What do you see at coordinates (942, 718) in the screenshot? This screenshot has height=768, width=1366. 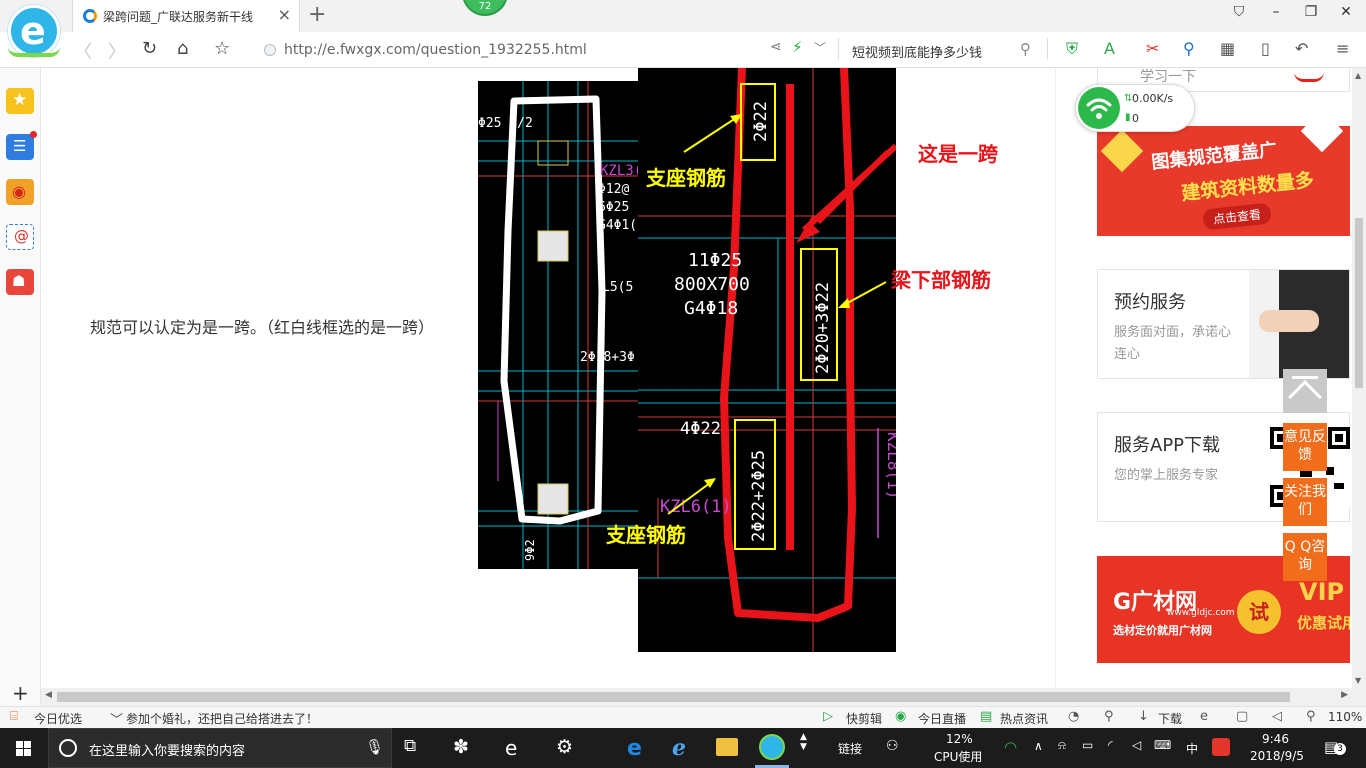 I see `live-link: 今日直播` at bounding box center [942, 718].